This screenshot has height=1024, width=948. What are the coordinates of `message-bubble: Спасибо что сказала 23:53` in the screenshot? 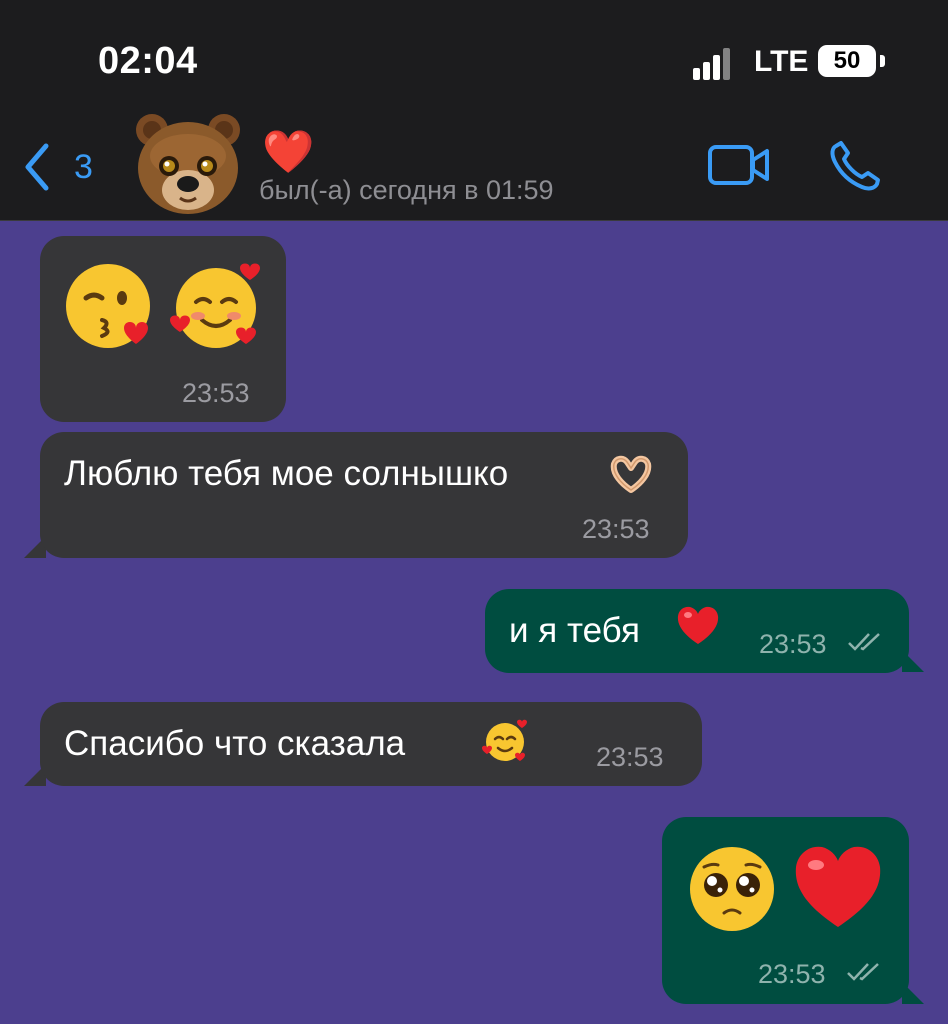 It's located at (371, 744).